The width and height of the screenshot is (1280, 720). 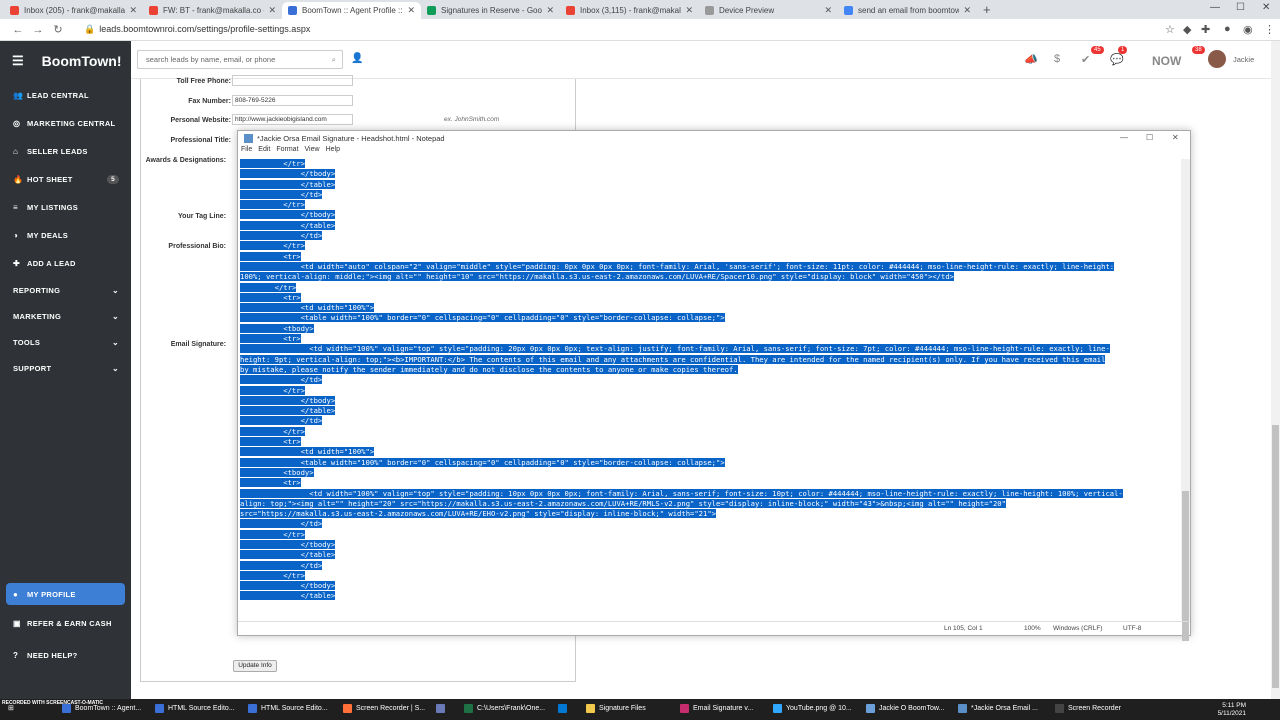 I want to click on back-icon: ←, so click(x=18, y=30).